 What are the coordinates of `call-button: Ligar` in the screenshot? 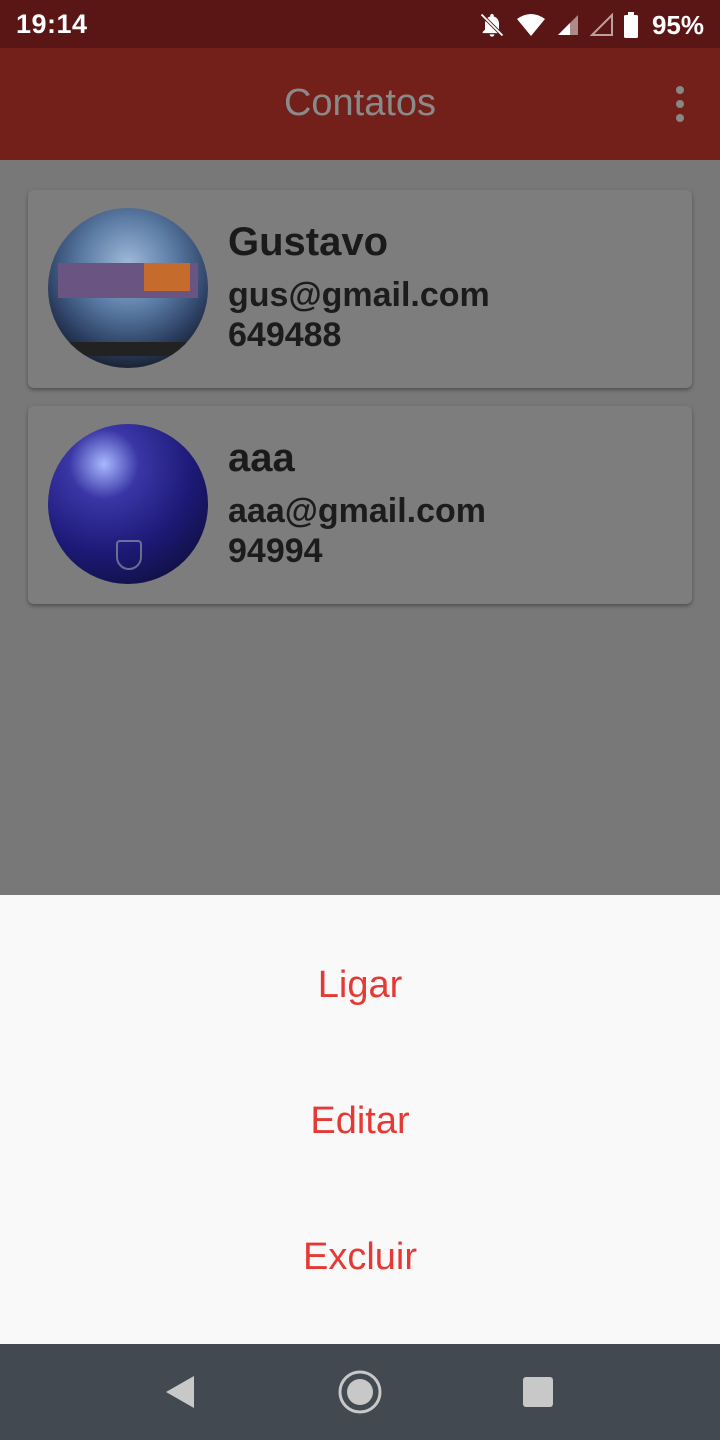 It's located at (360, 985).